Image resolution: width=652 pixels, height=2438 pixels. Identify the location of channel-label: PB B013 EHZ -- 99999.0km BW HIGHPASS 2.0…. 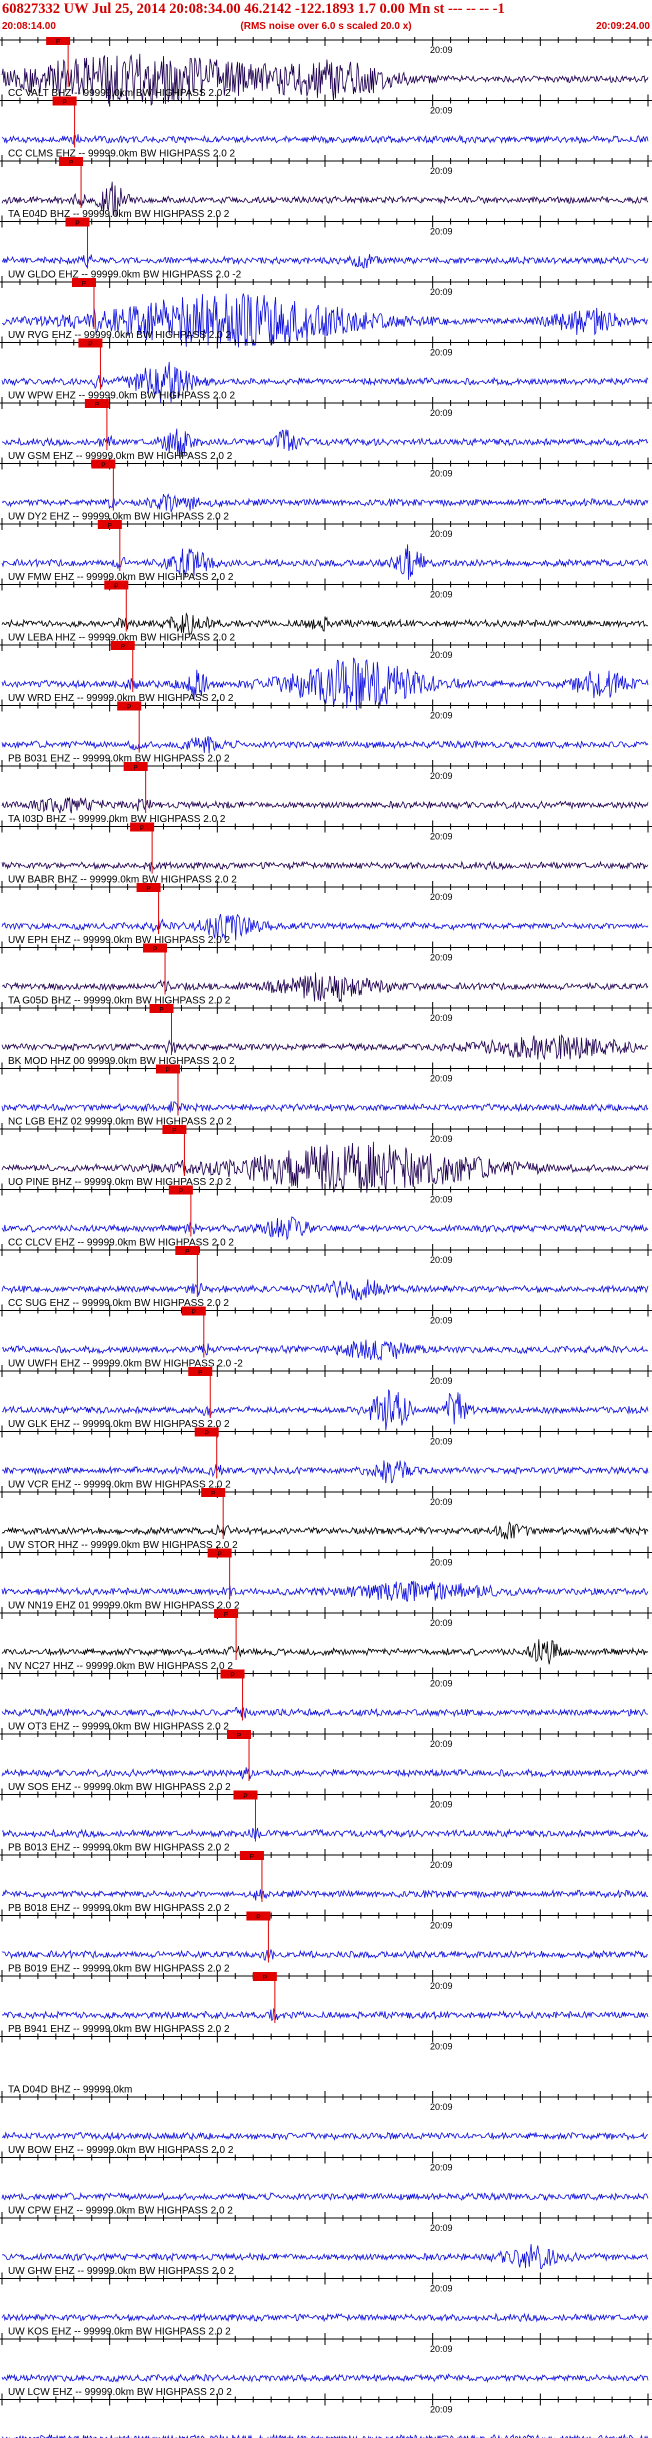
(119, 1848).